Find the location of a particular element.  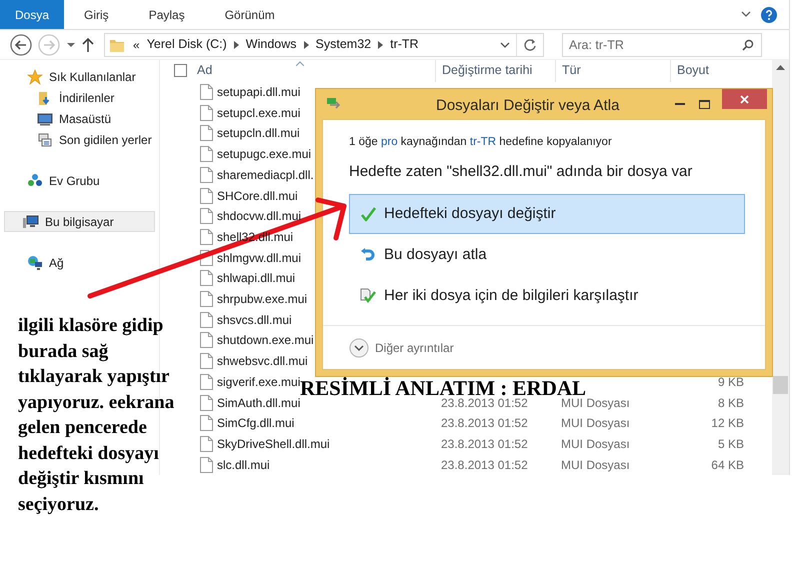

nav-item: Ağ is located at coordinates (79, 262).